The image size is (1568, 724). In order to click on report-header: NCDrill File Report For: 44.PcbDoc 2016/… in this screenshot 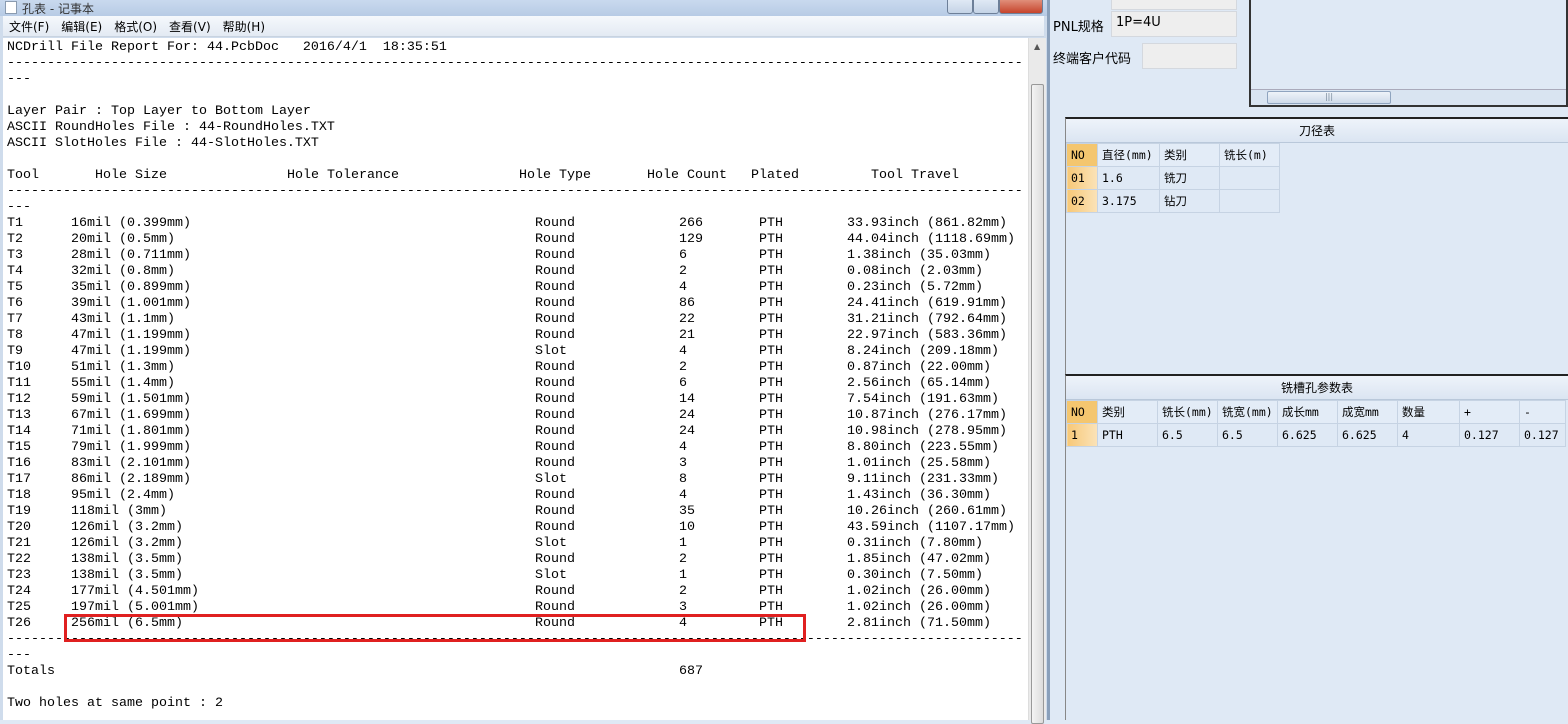, I will do `click(515, 48)`.